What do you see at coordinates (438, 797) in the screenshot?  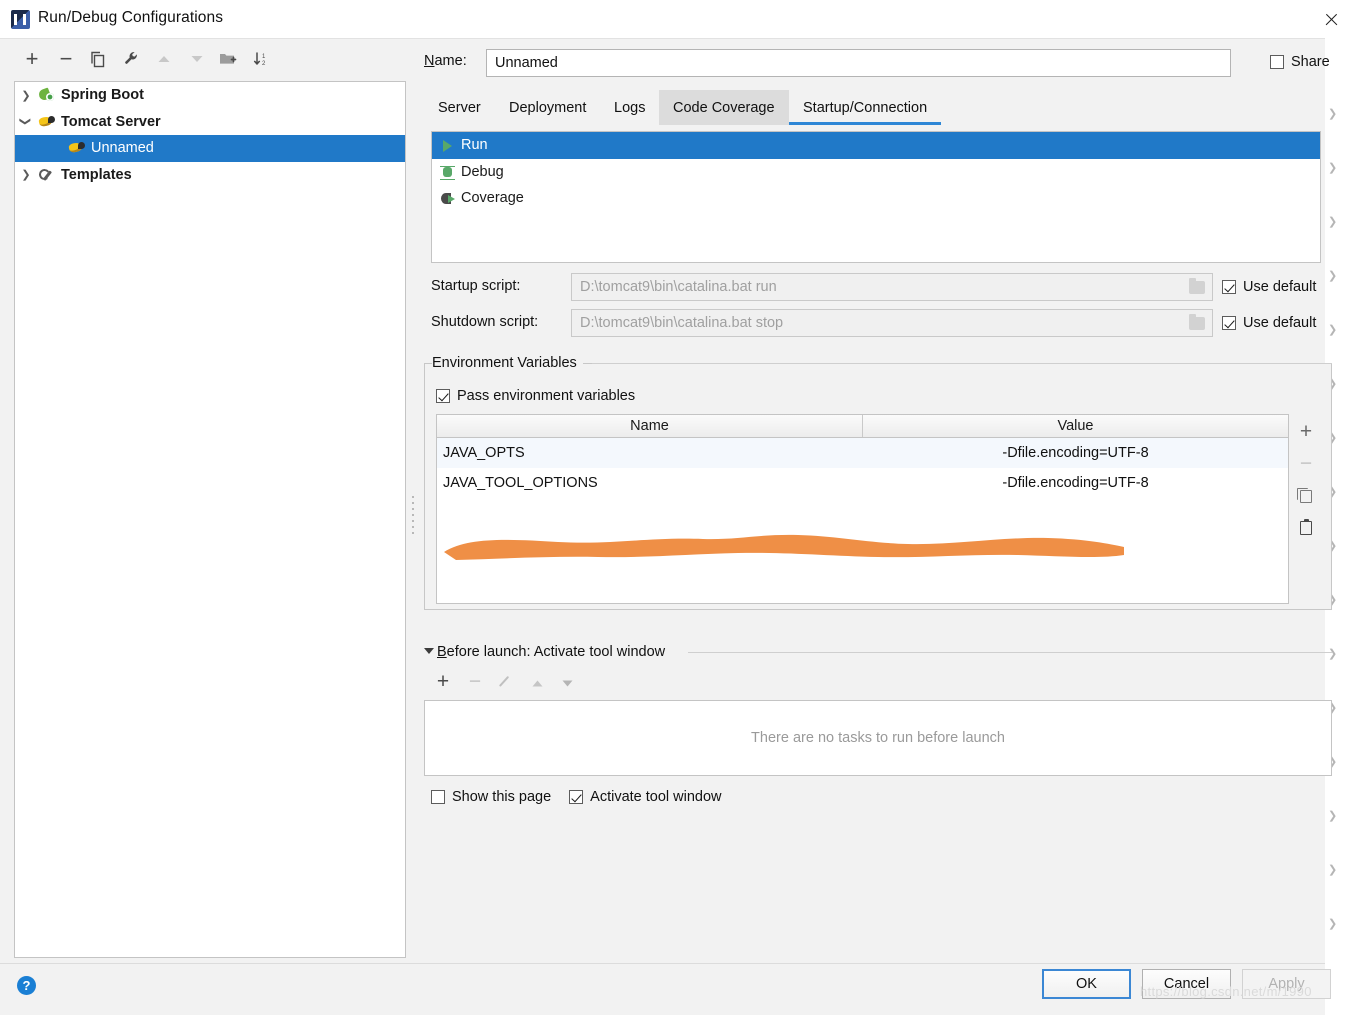 I see `show-this-page-checkbox-box` at bounding box center [438, 797].